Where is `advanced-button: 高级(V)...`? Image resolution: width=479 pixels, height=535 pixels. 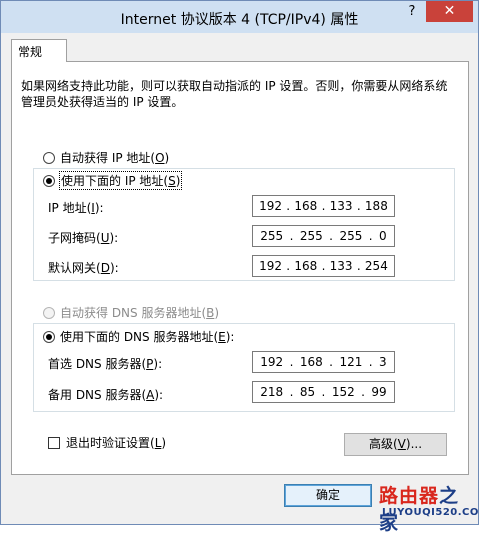
advanced-button: 高级(V)... is located at coordinates (395, 444).